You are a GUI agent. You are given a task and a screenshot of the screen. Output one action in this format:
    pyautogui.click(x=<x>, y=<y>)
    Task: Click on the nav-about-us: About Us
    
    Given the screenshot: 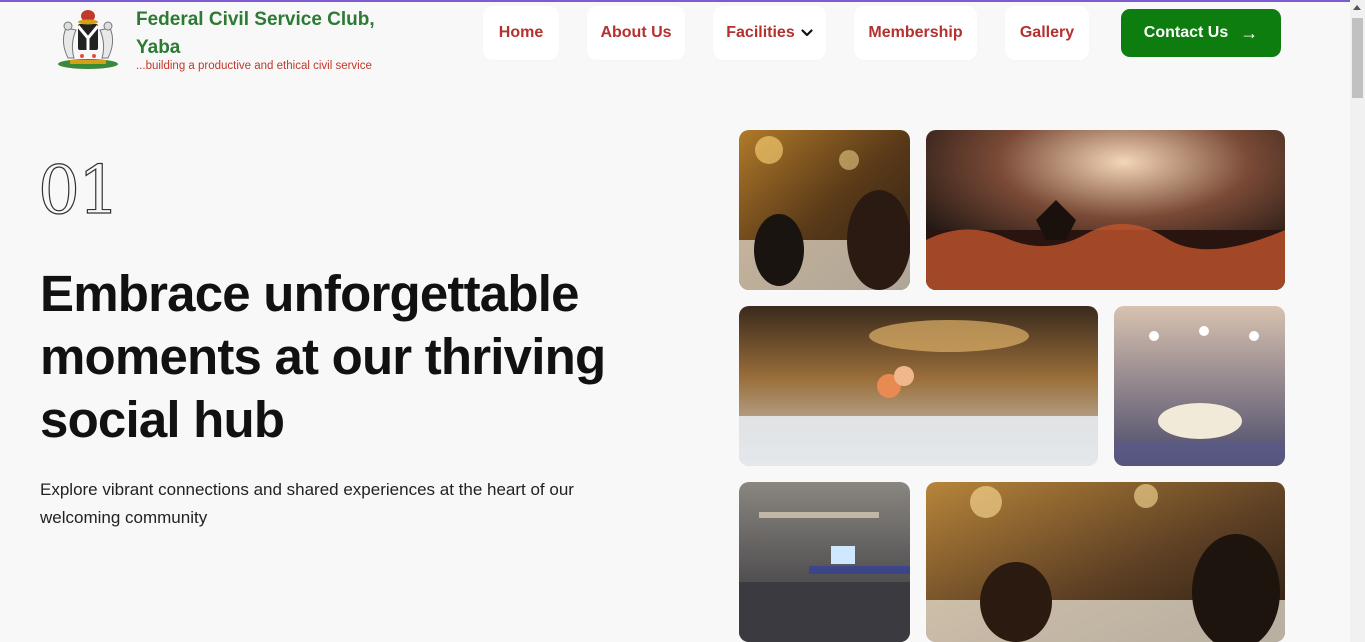 What is the action you would take?
    pyautogui.click(x=636, y=33)
    